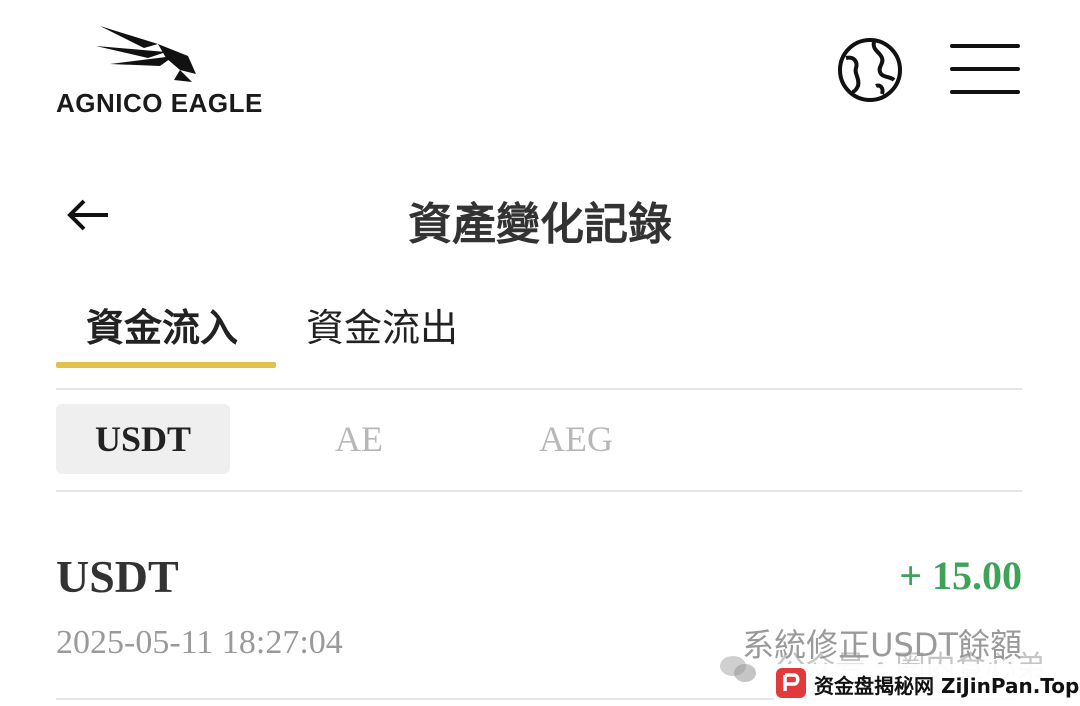 The height and width of the screenshot is (706, 1080). I want to click on record-currency: USDT, so click(117, 576).